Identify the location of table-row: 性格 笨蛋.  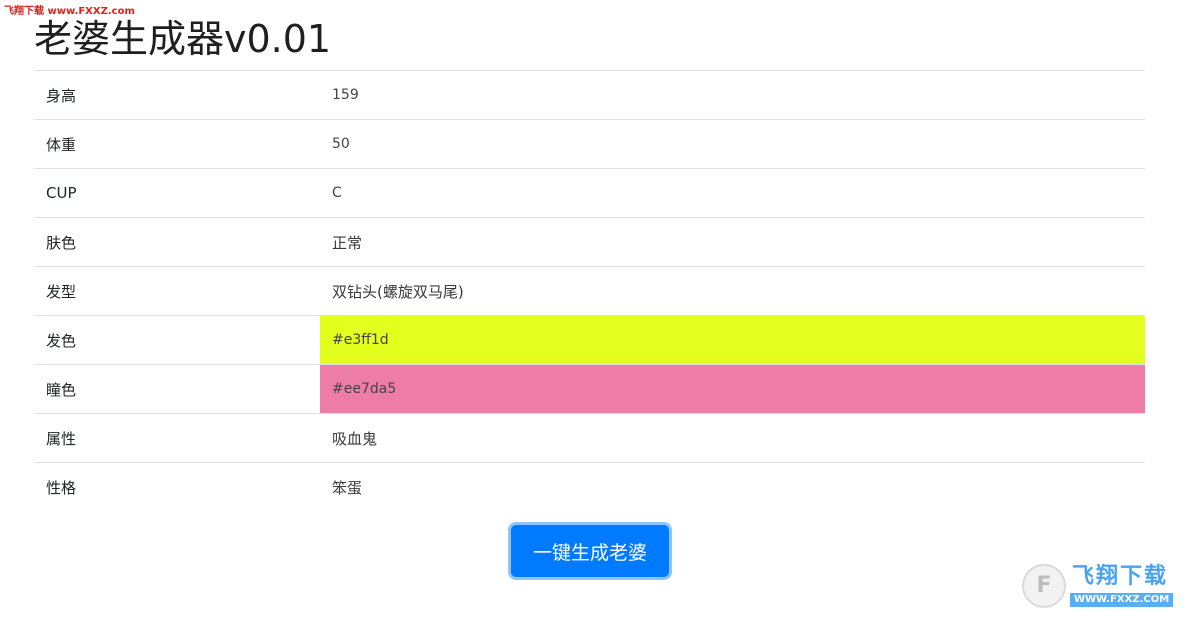
(589, 486).